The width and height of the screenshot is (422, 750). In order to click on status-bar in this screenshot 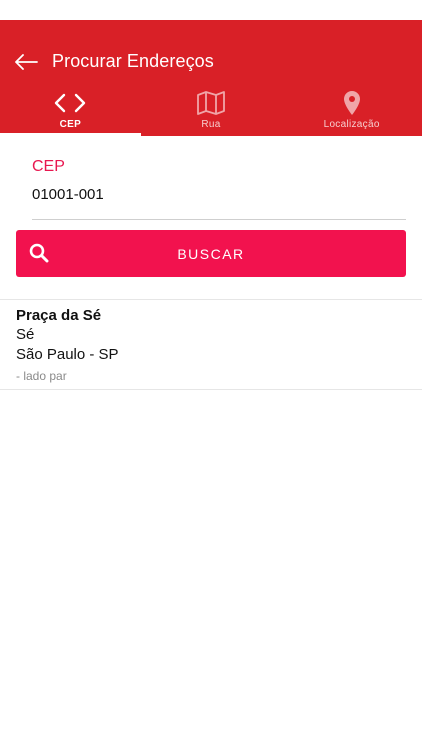, I will do `click(211, 10)`.